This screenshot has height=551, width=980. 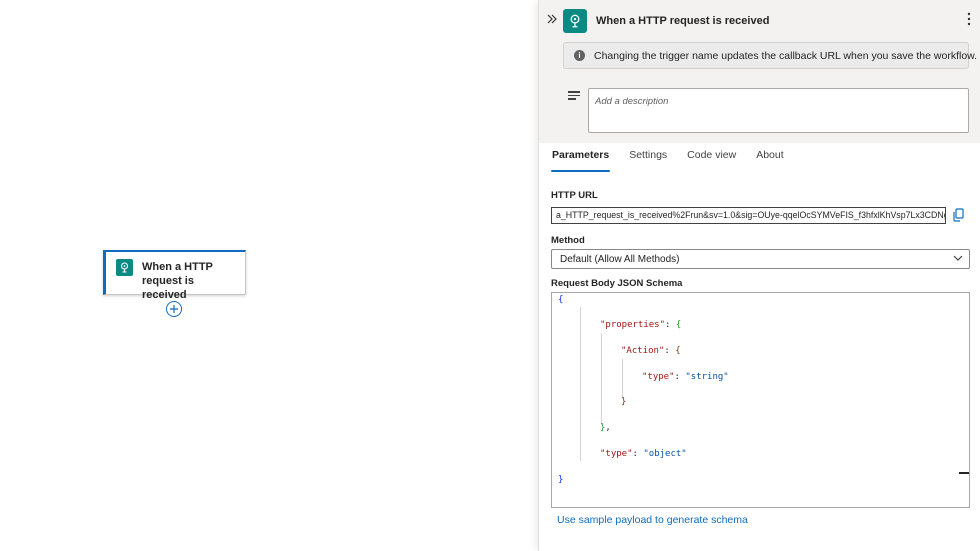 I want to click on more-options-icon, so click(x=969, y=19).